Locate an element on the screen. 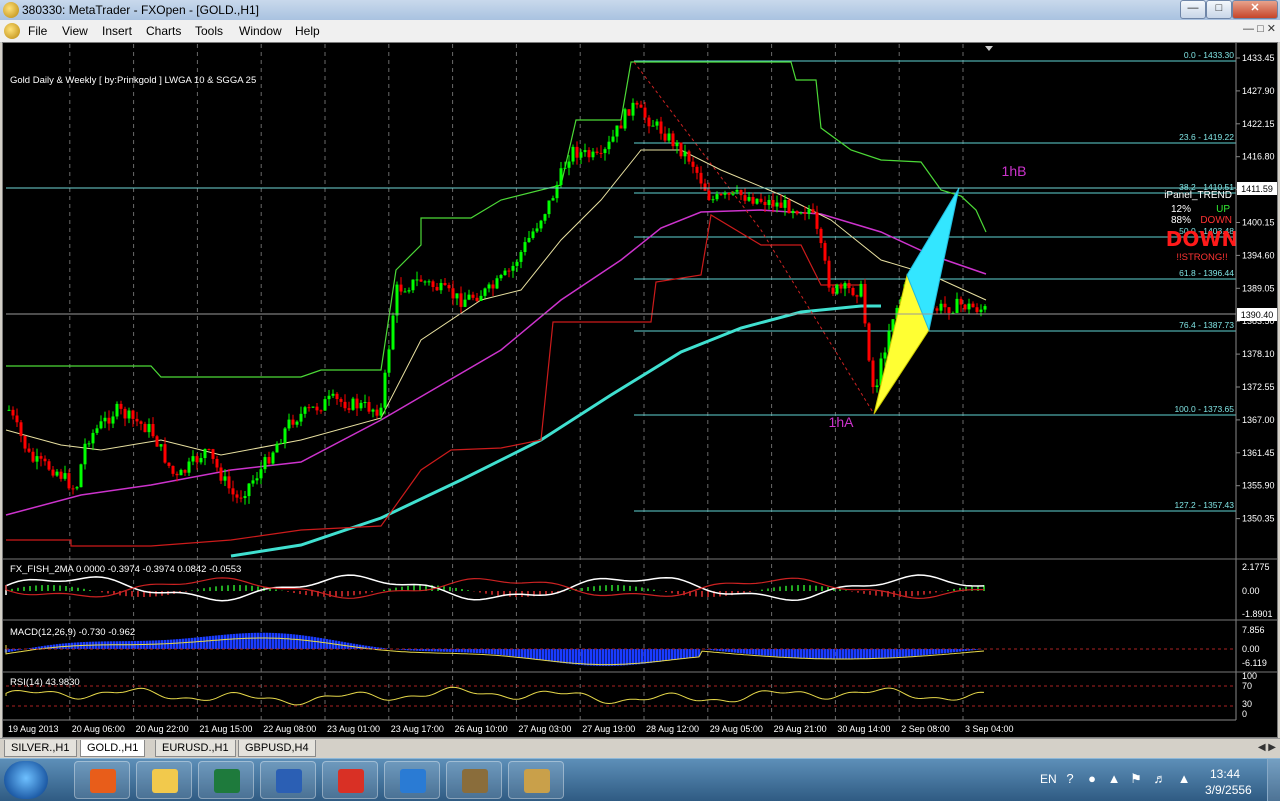 This screenshot has width=1280, height=801. time-axis-label: 29 Aug 05:00 is located at coordinates (736, 729).